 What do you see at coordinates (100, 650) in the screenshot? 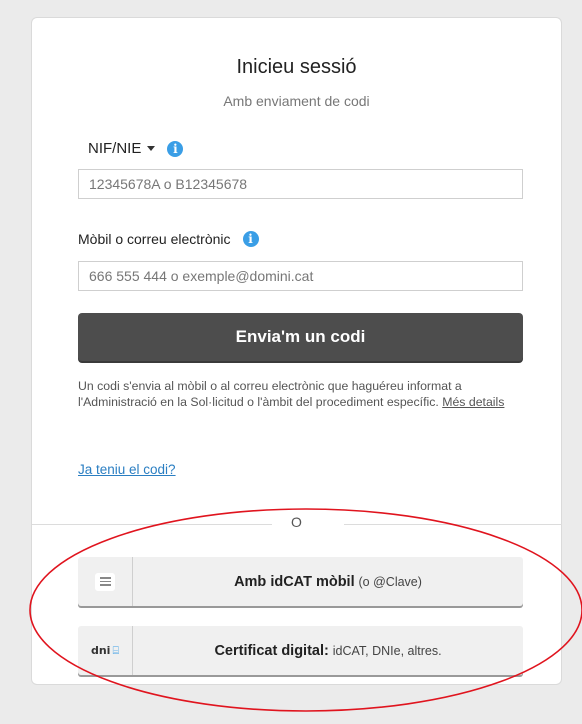
I see `dni-icon-text: dni` at bounding box center [100, 650].